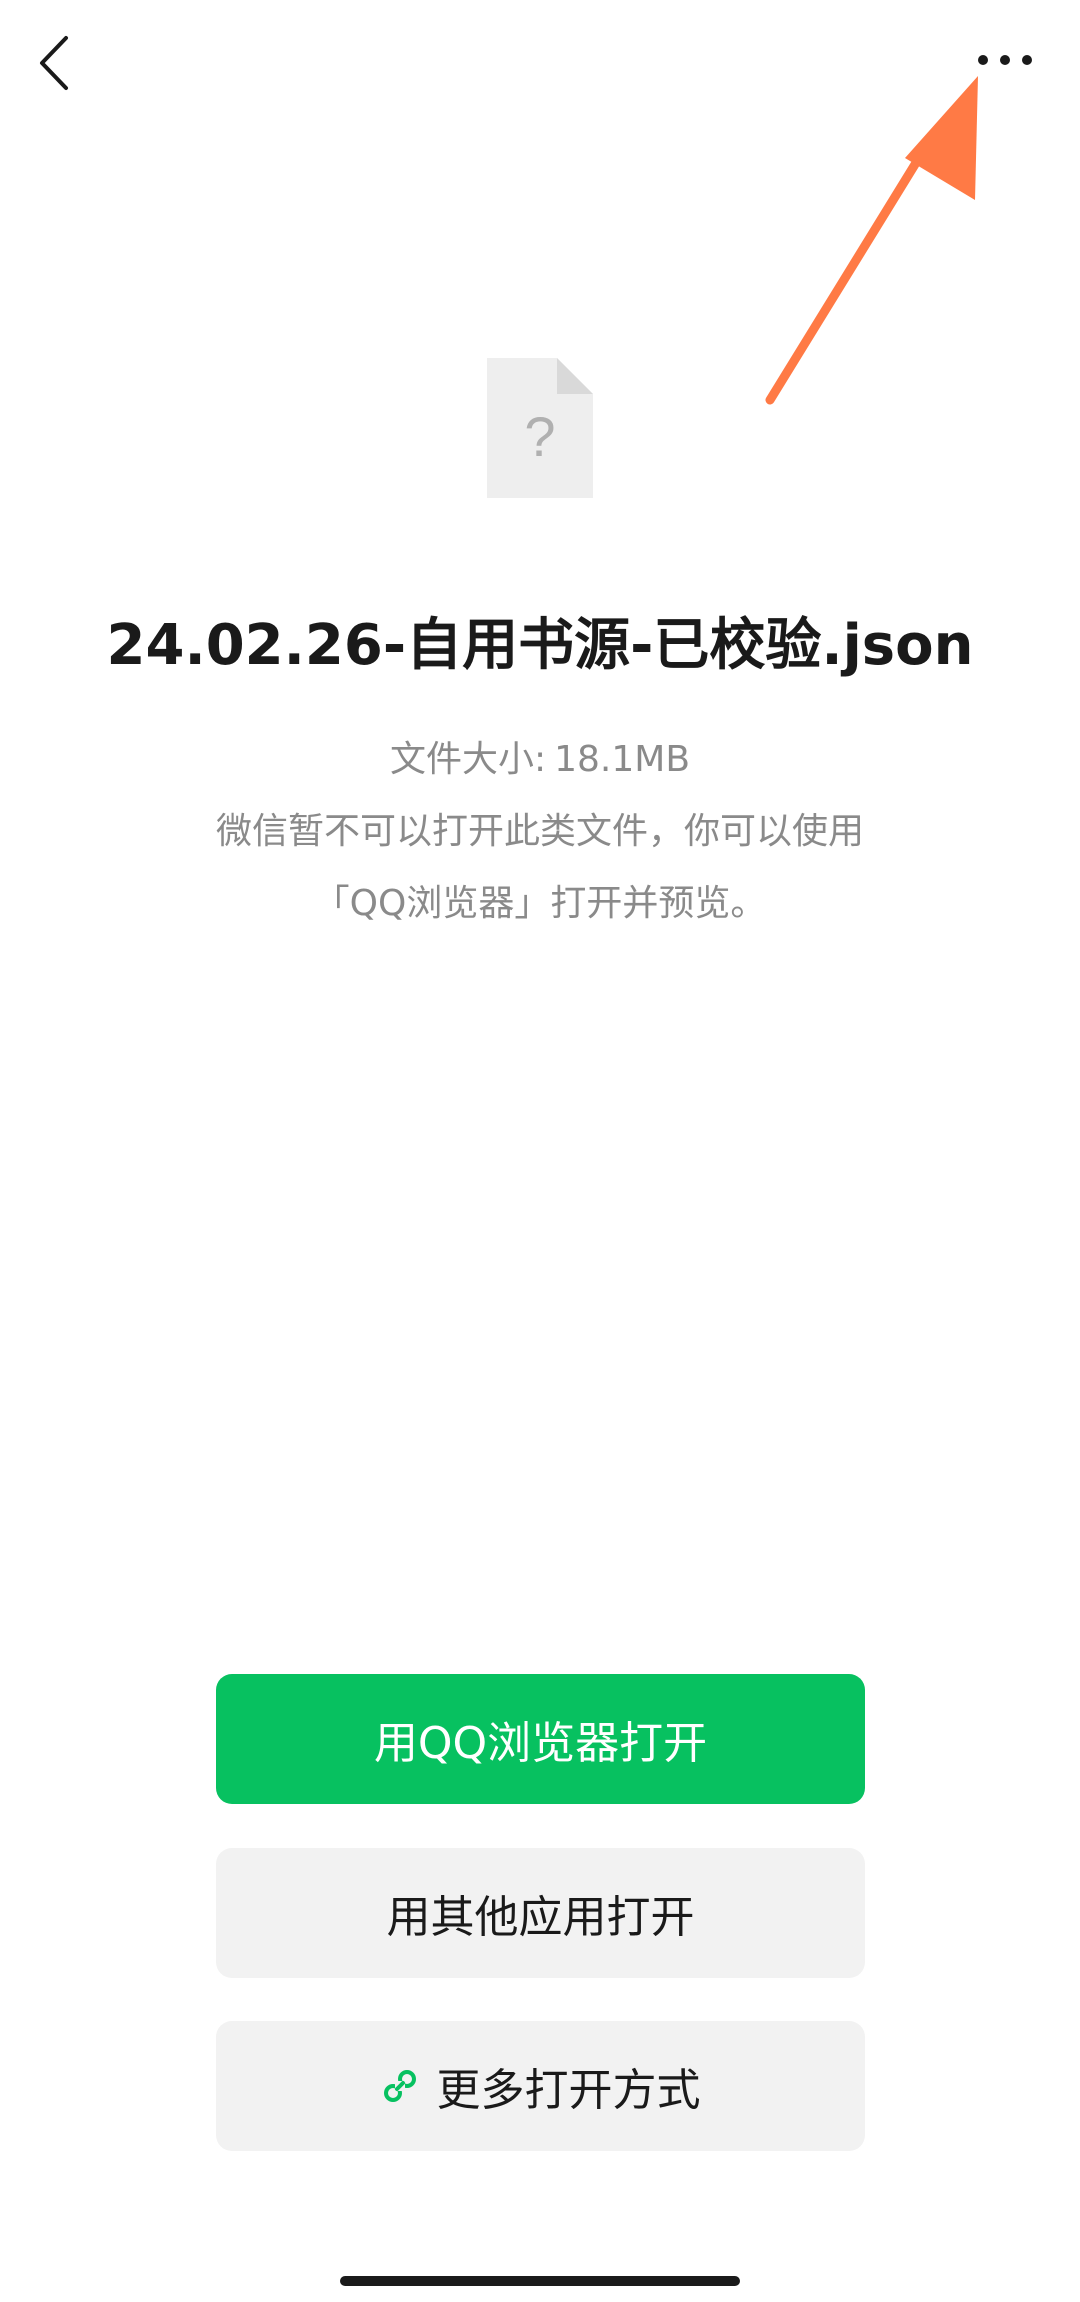  Describe the element at coordinates (468, 759) in the screenshot. I see `file-size-label: 文件大小:` at that location.